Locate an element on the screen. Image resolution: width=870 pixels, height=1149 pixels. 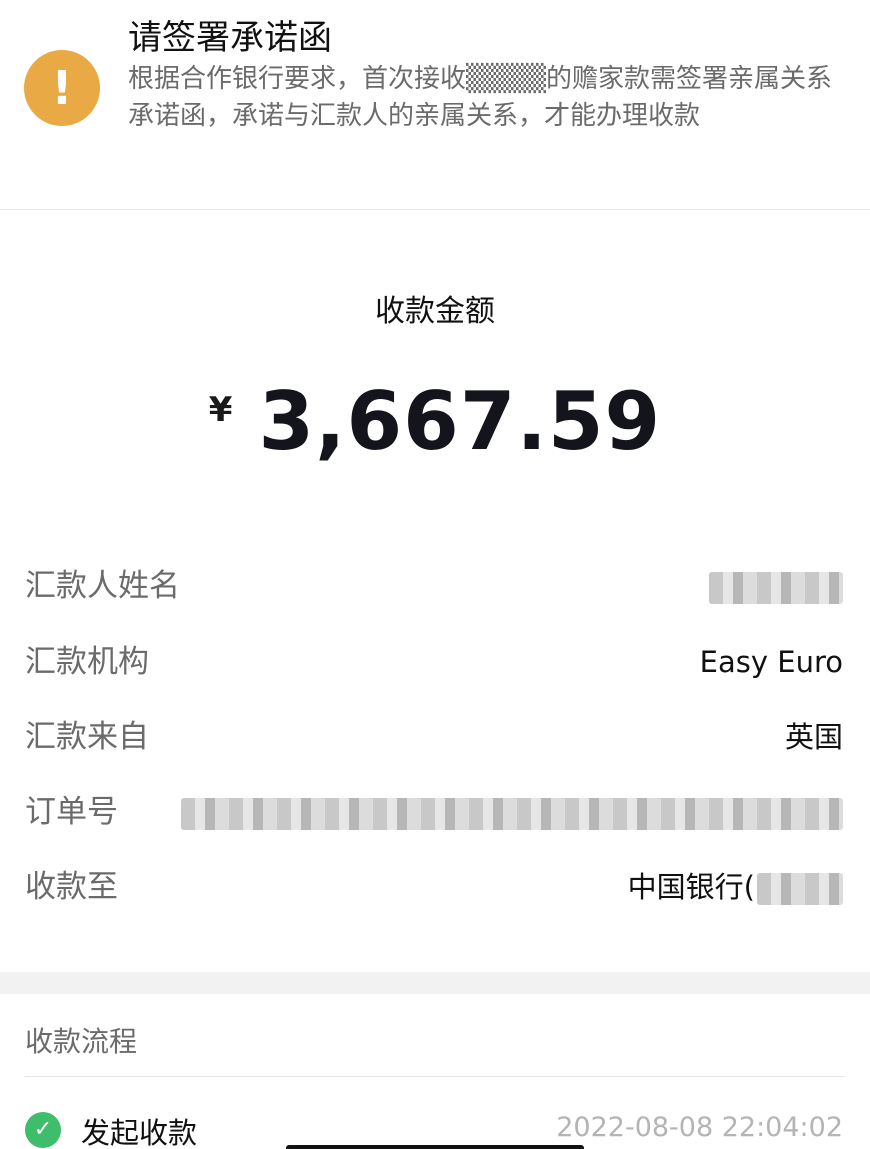
detail-value: 中国银行( is located at coordinates (735, 887).